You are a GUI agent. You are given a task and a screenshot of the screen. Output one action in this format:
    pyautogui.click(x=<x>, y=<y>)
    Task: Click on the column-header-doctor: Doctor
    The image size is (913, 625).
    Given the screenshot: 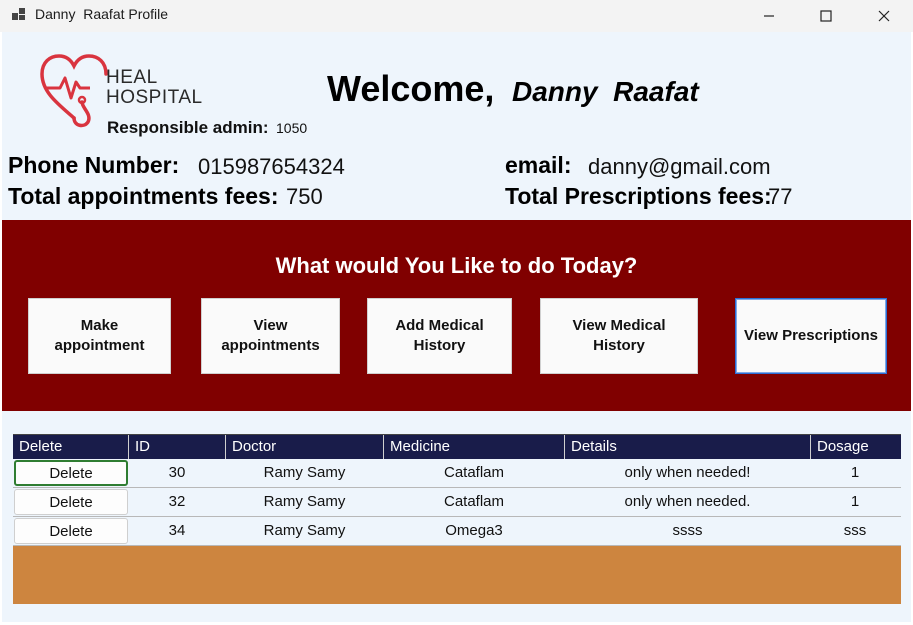 What is the action you would take?
    pyautogui.click(x=254, y=446)
    